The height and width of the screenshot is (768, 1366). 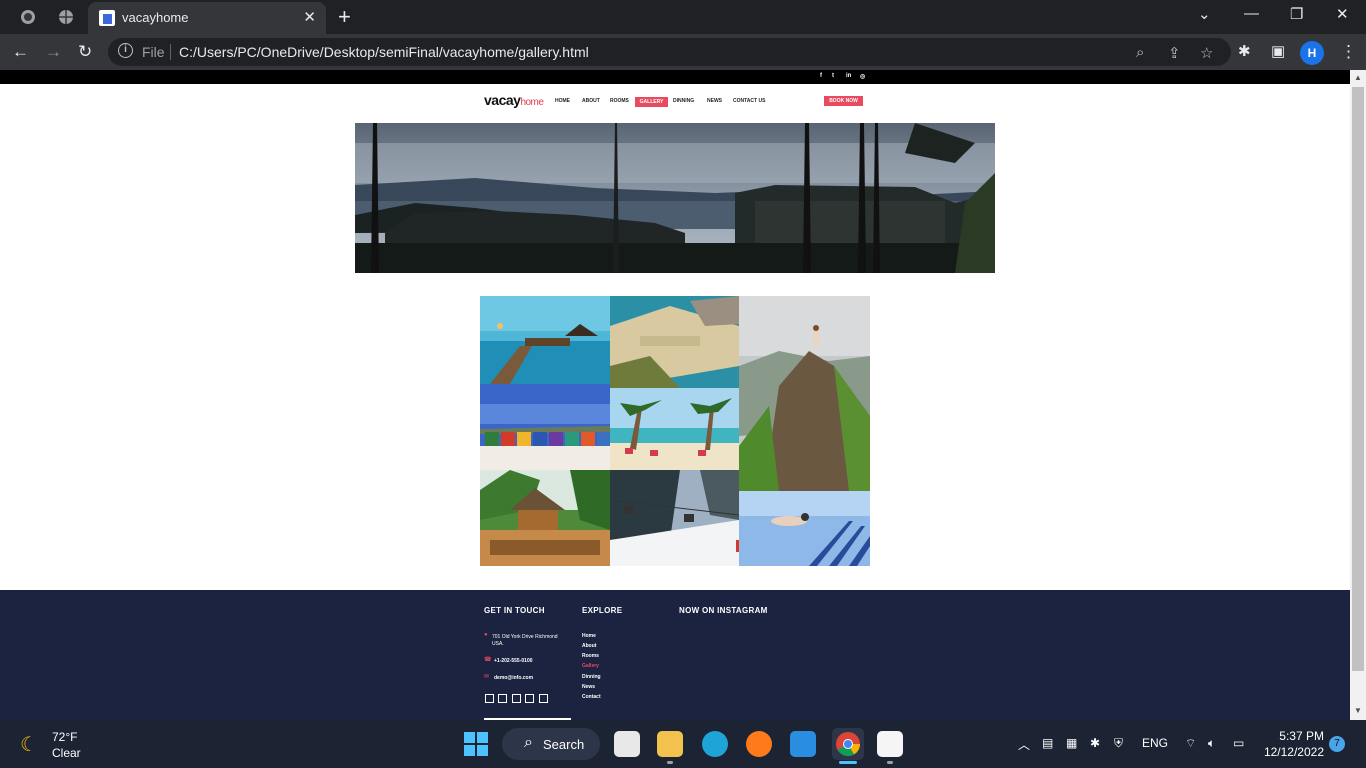 I want to click on weather-condition: Clear, so click(x=66, y=753).